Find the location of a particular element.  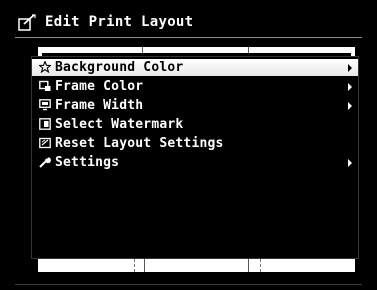

menu-item-label: Frame Width is located at coordinates (99, 105).